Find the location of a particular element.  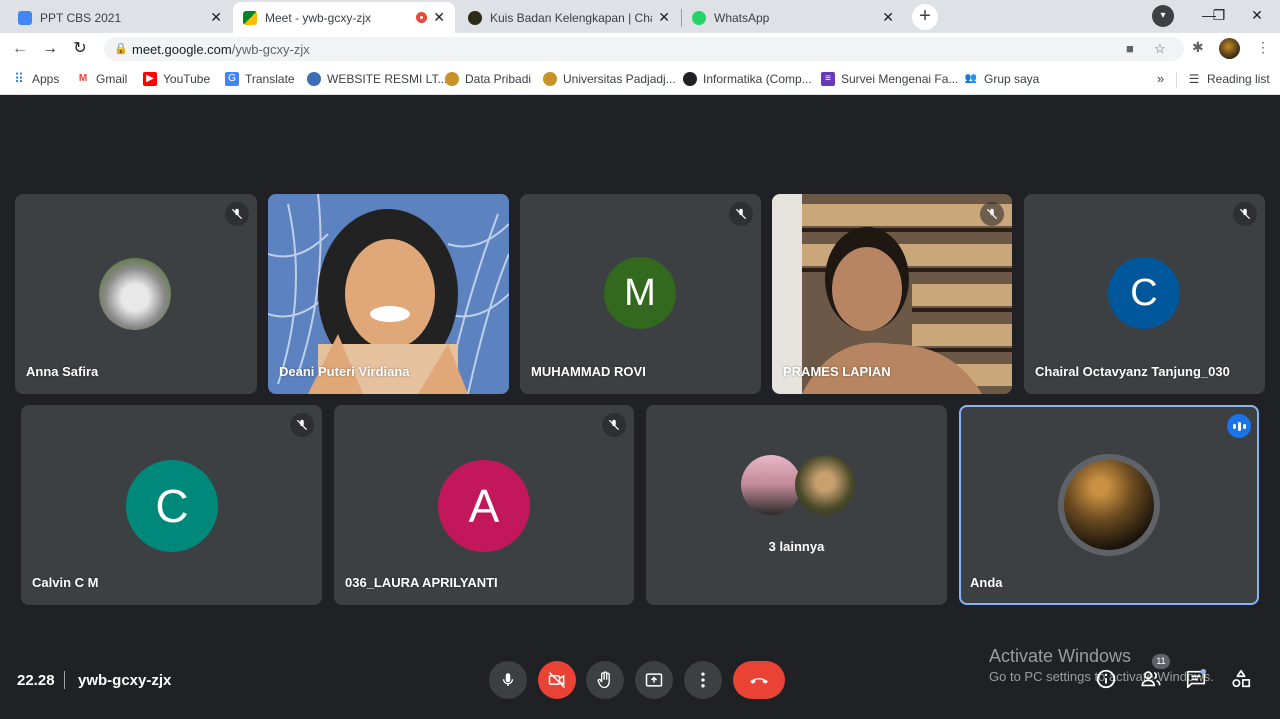

participant-name: MUHAMMAD ROVI is located at coordinates (588, 371).